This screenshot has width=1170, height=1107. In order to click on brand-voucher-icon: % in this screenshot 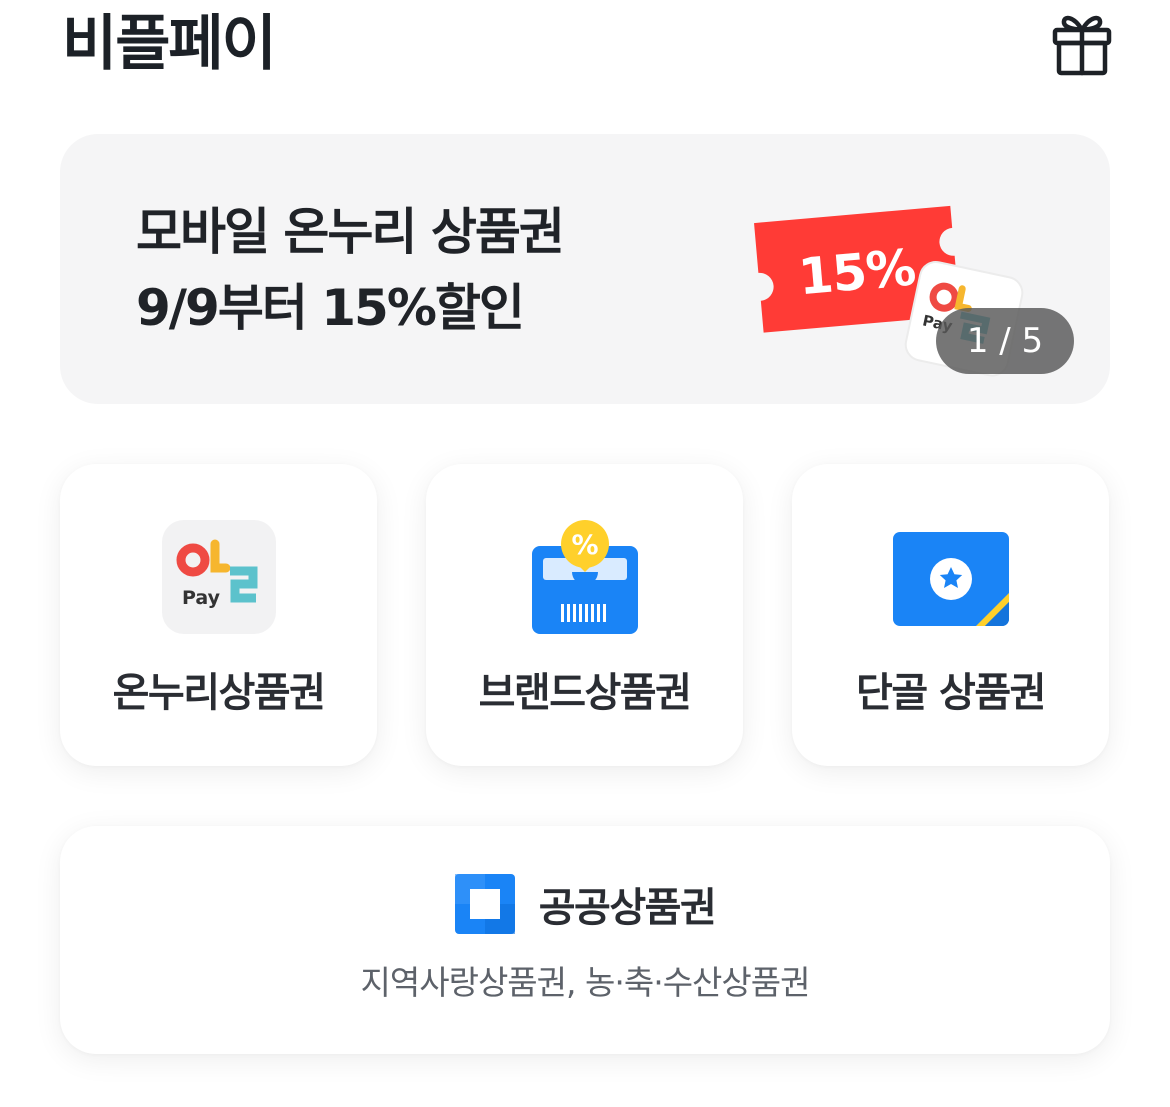, I will do `click(585, 577)`.